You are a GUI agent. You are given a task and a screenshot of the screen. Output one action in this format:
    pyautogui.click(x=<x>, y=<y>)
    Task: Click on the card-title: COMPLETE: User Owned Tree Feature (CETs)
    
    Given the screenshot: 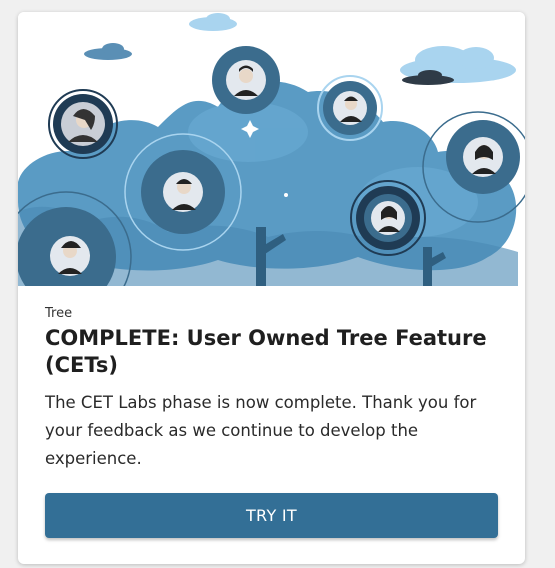 What is the action you would take?
    pyautogui.click(x=266, y=351)
    